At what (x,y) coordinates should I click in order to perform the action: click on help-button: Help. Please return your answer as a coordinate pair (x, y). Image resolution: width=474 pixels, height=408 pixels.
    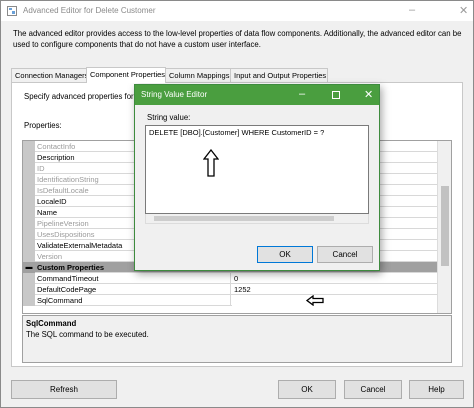
    Looking at the image, I should click on (436, 389).